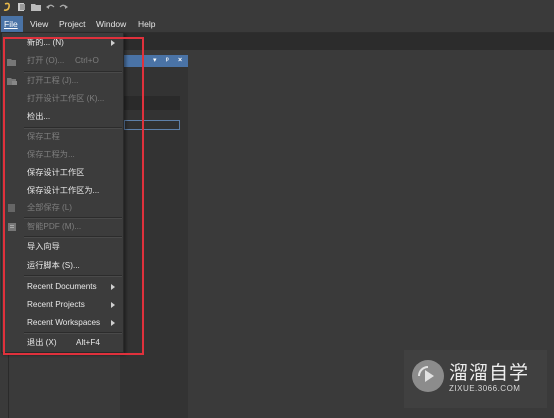 The height and width of the screenshot is (418, 554). What do you see at coordinates (63, 7) in the screenshot?
I see `redo-icon` at bounding box center [63, 7].